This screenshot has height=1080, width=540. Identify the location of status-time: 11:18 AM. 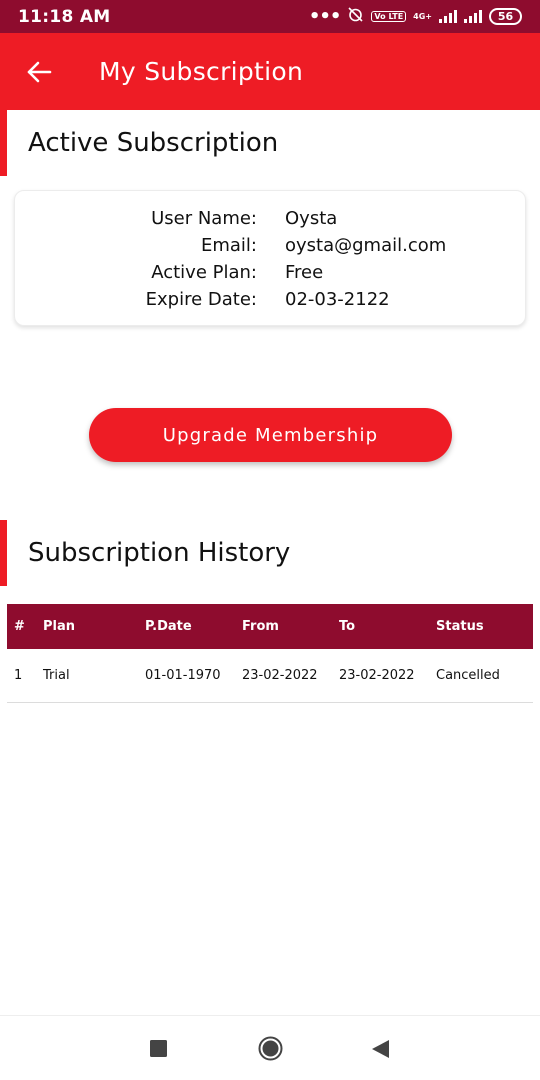
(64, 16).